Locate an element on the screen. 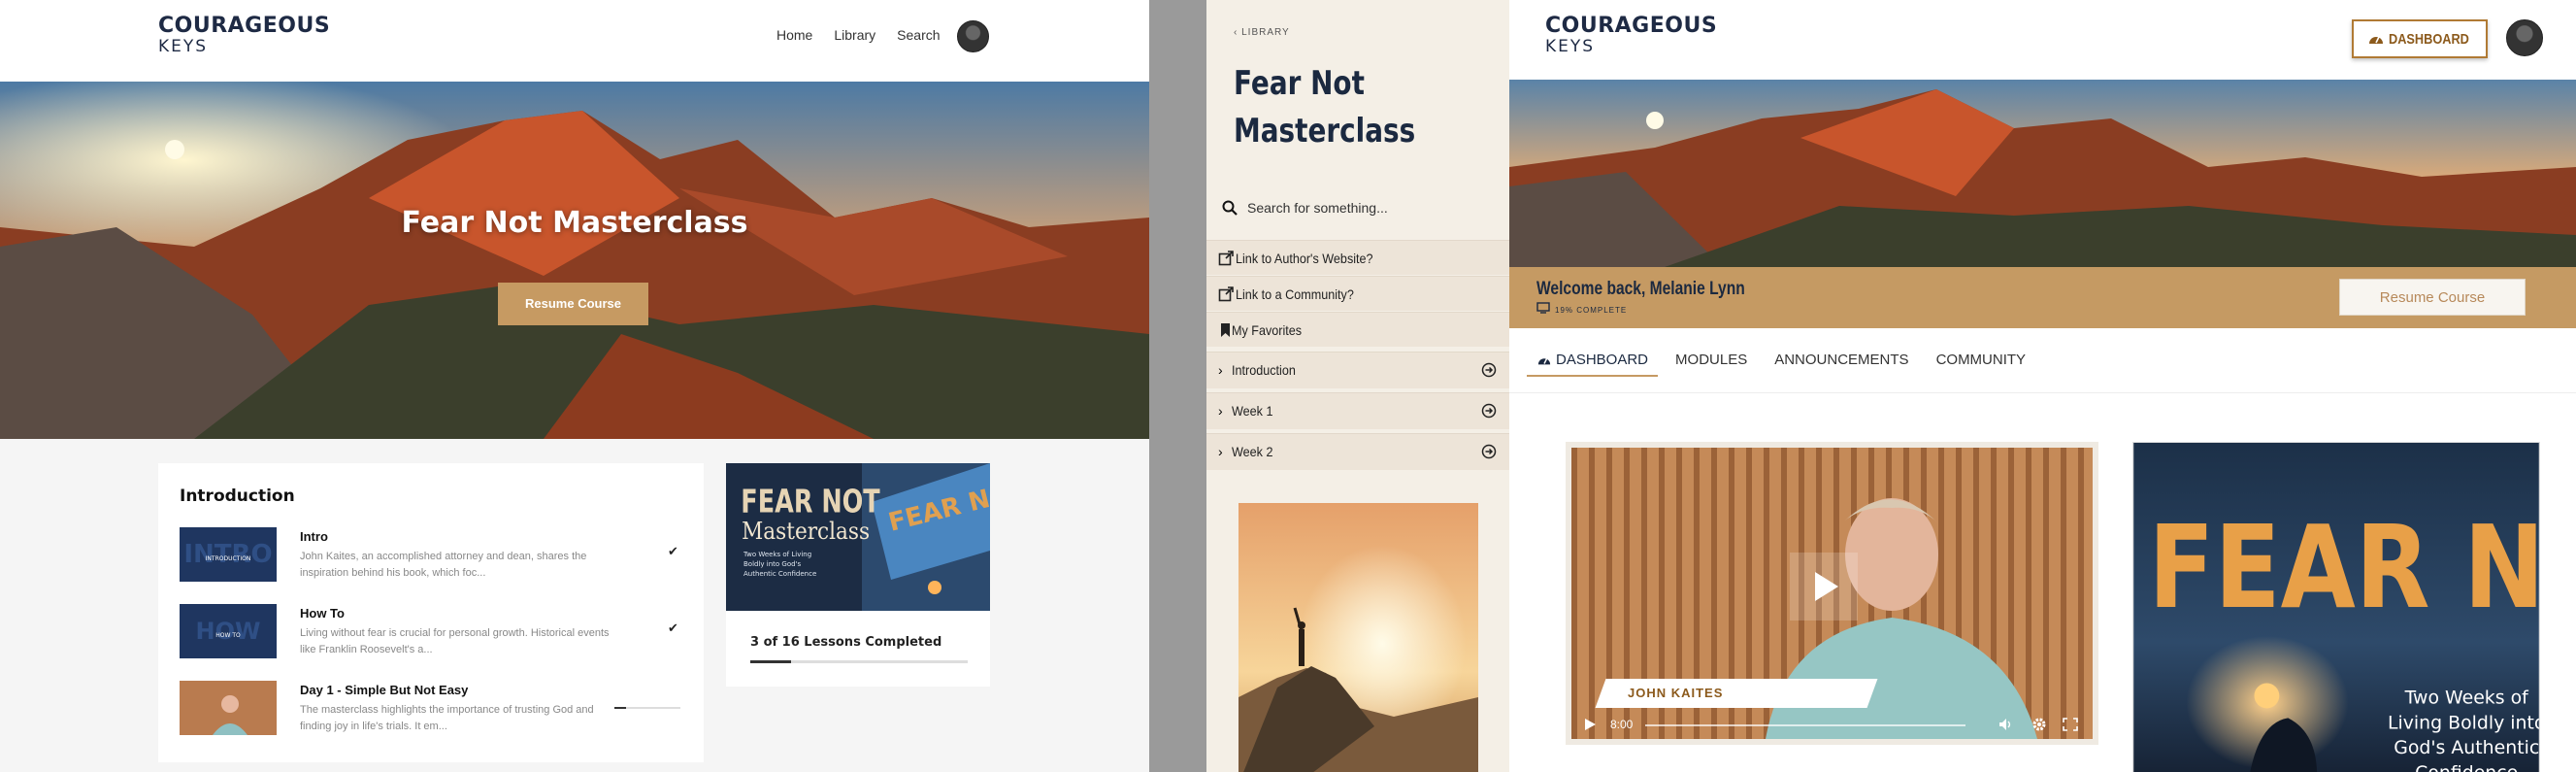  back-label: LIBRARY is located at coordinates (1265, 32).